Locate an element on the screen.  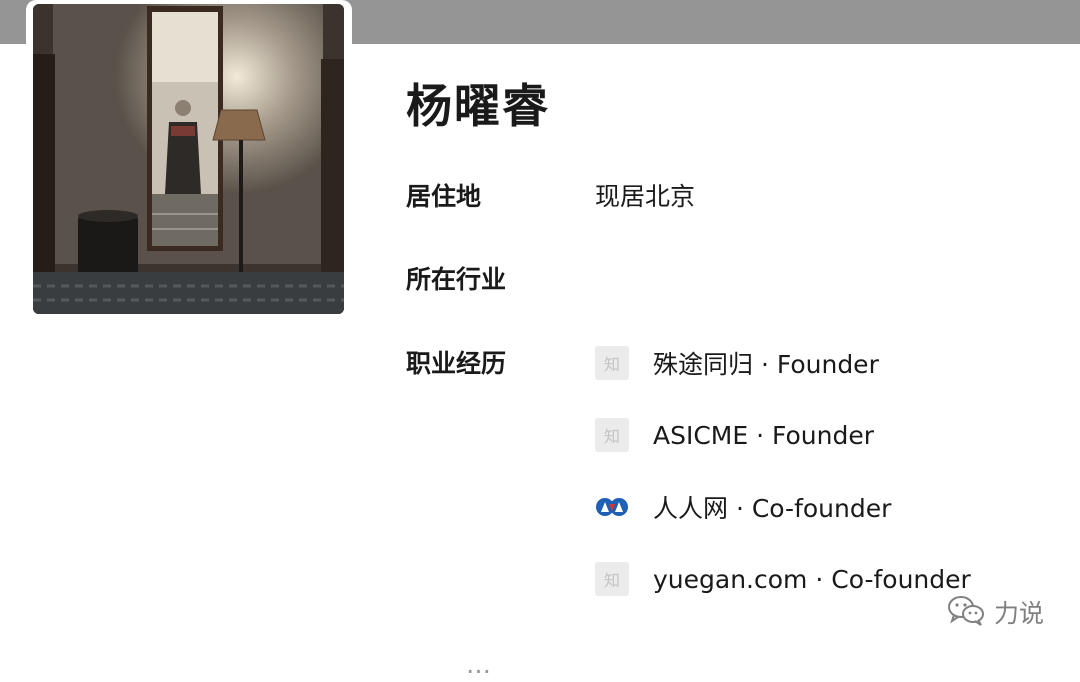
profile-name: 杨曜睿 is located at coordinates (478, 106).